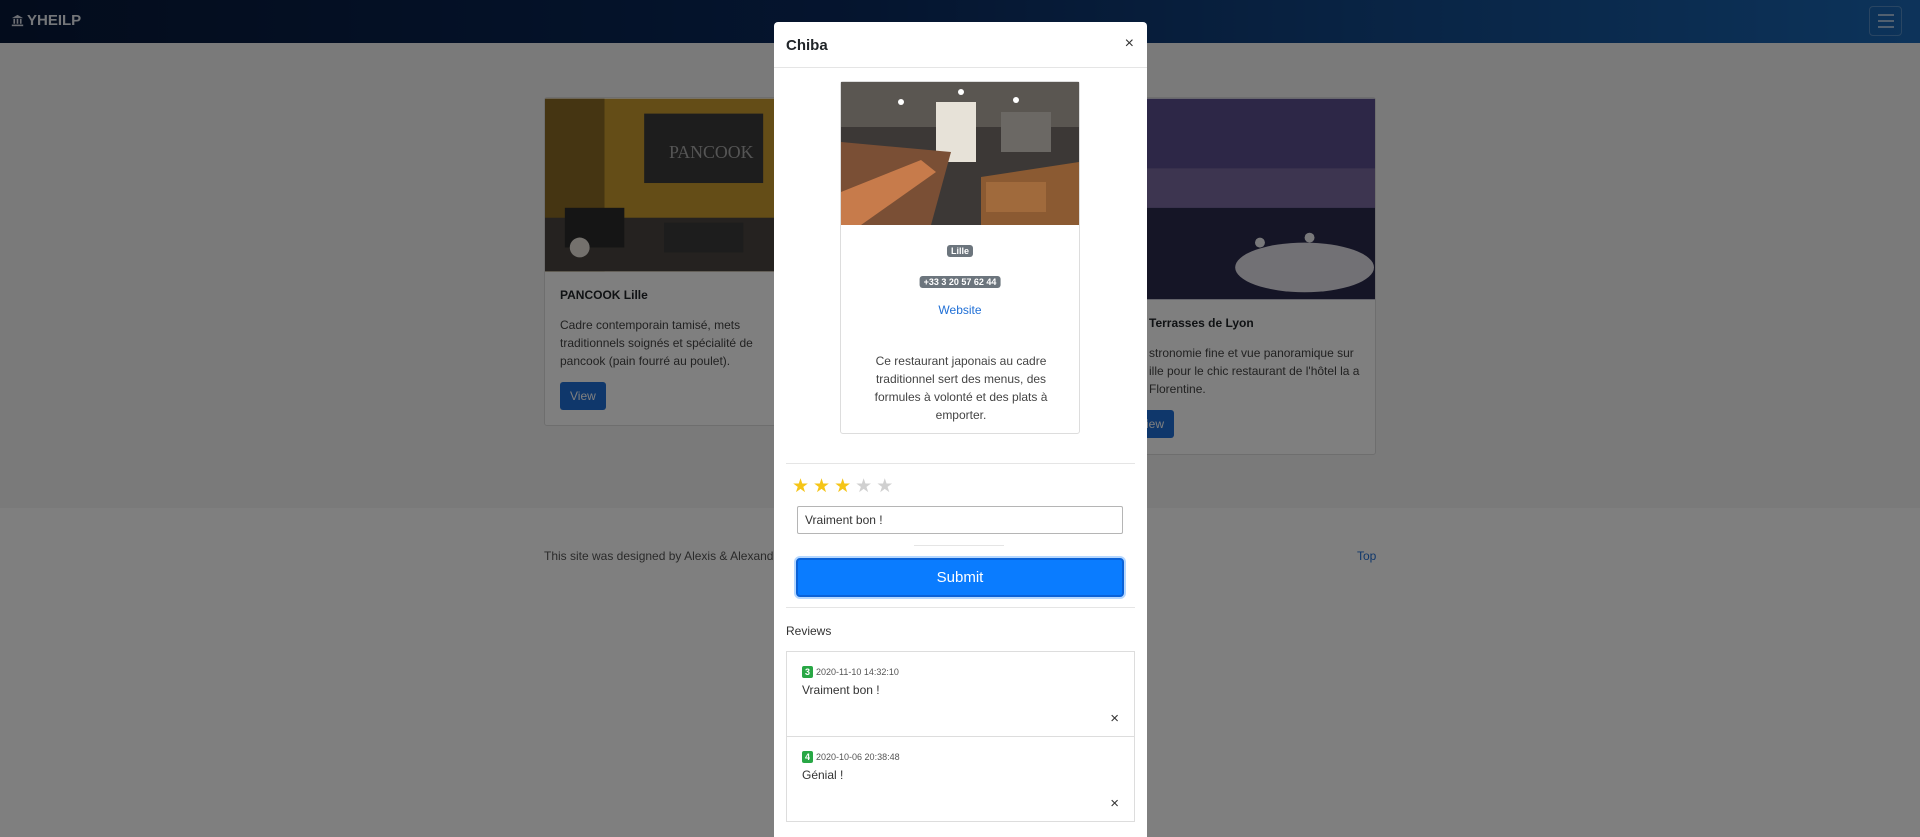 The height and width of the screenshot is (837, 1920). What do you see at coordinates (807, 45) in the screenshot?
I see `modal-title: Chiba` at bounding box center [807, 45].